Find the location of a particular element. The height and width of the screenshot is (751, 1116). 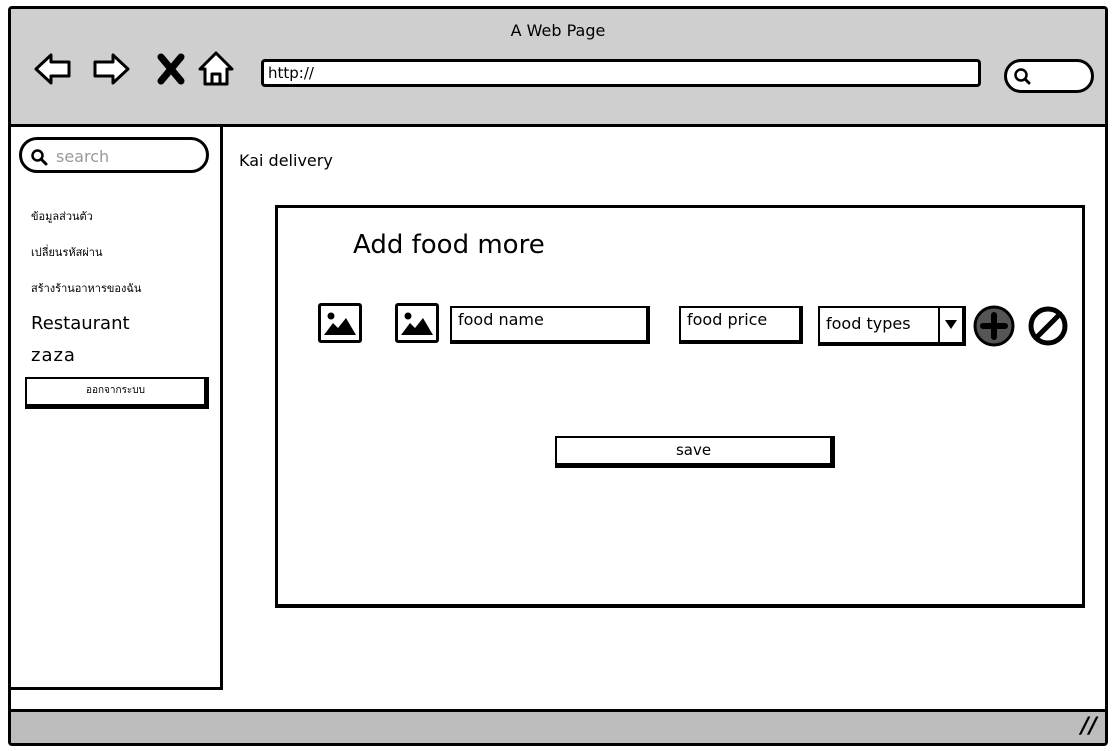

sidebar-restaurant-name: zaza is located at coordinates (53, 355).